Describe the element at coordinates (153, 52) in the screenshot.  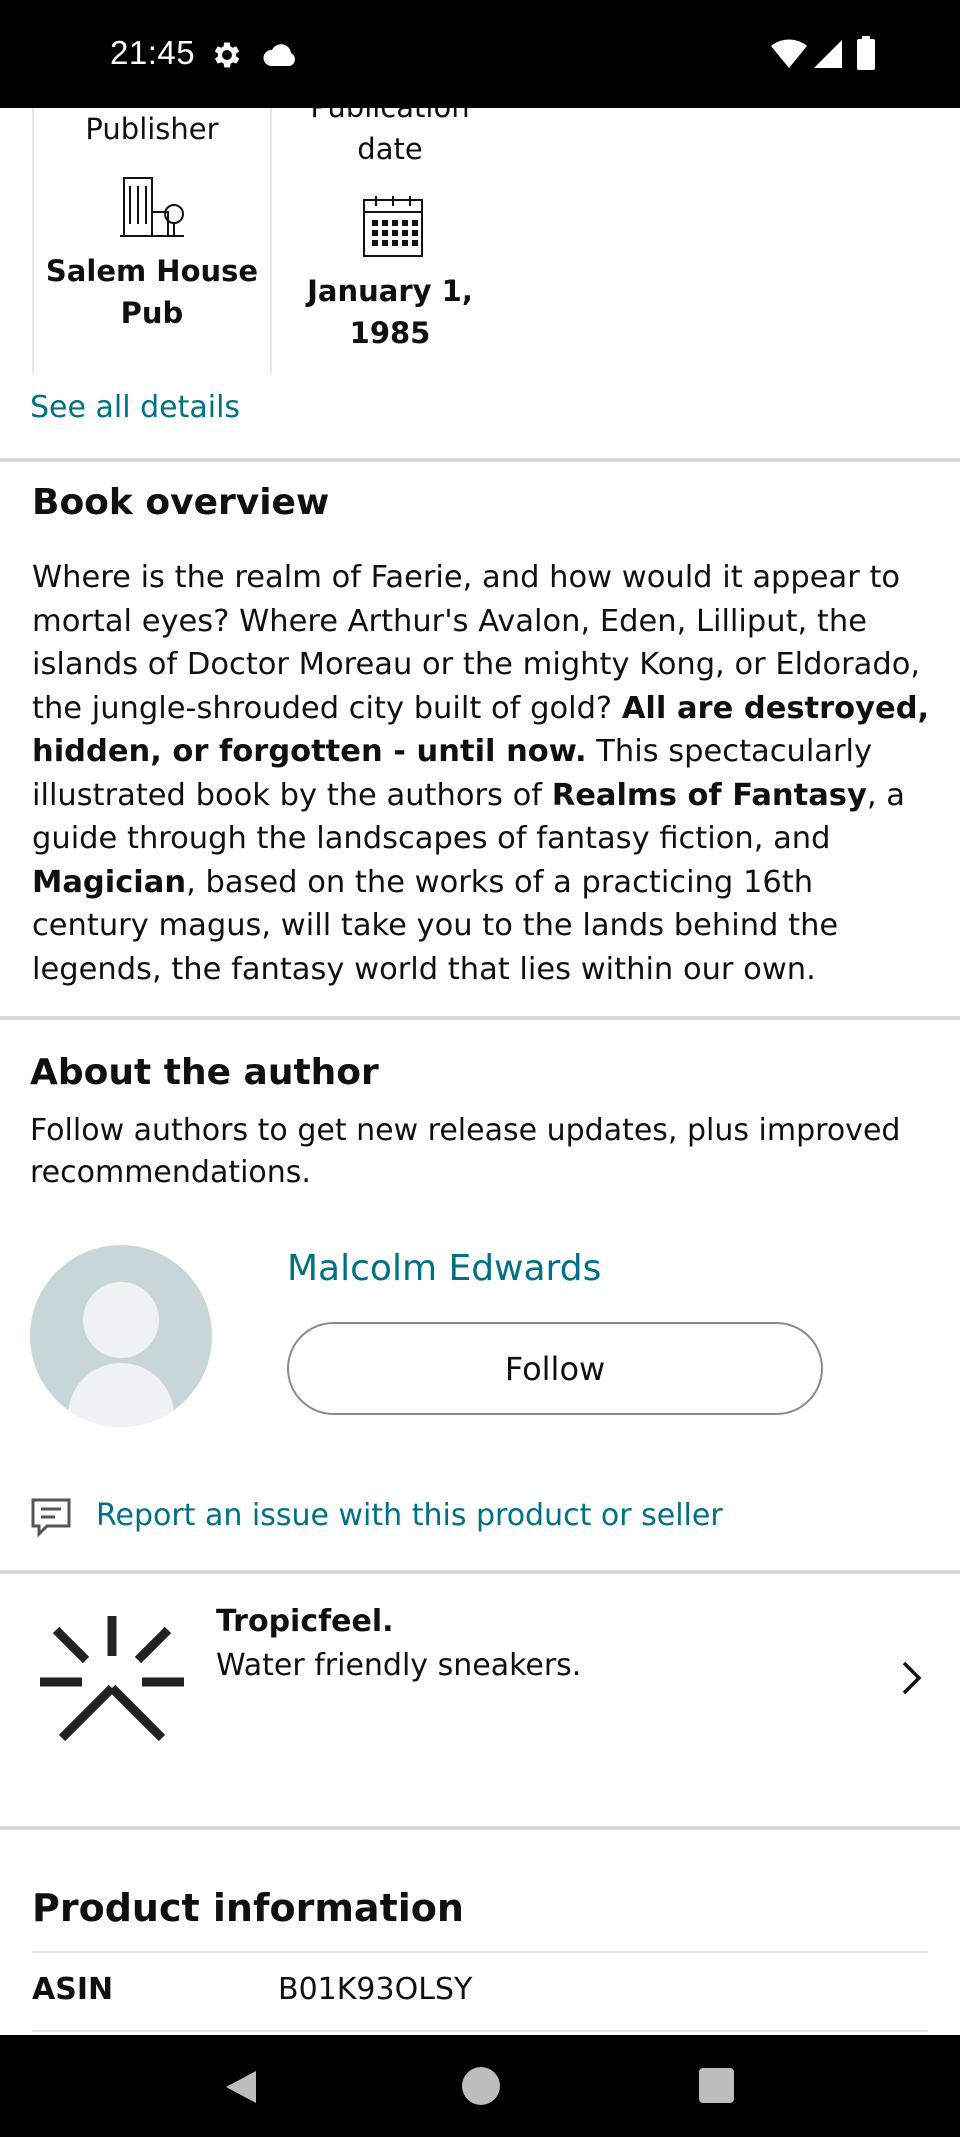
I see `status-time: 21:45` at that location.